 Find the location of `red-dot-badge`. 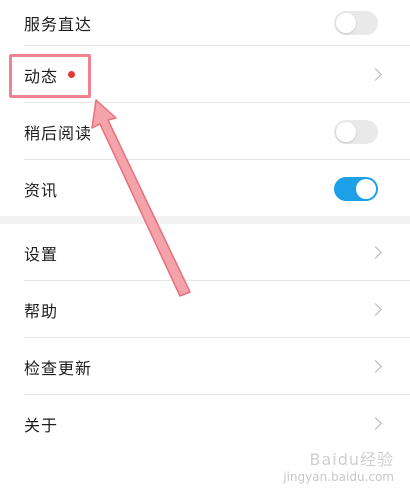

red-dot-badge is located at coordinates (72, 74).